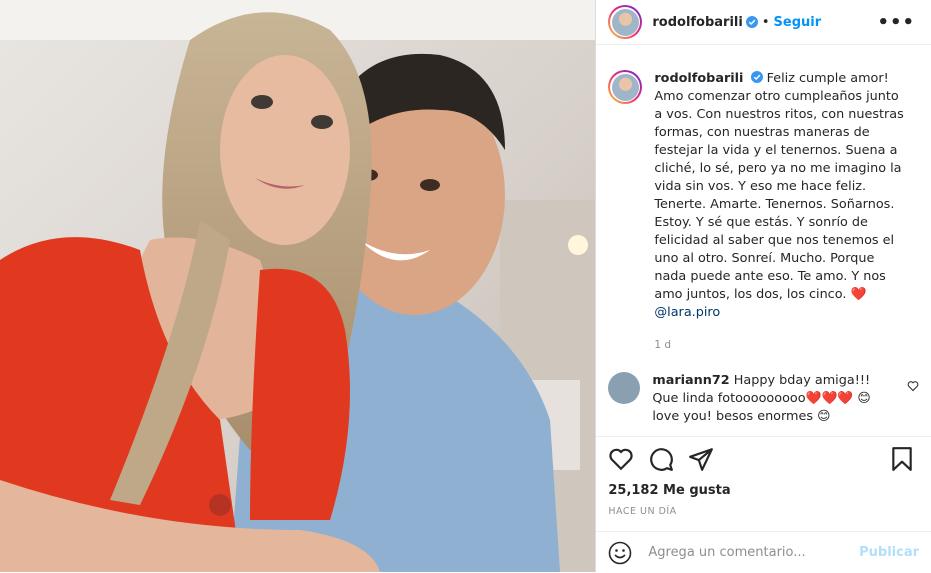 The width and height of the screenshot is (931, 573). I want to click on caption-avatar, so click(625, 87).